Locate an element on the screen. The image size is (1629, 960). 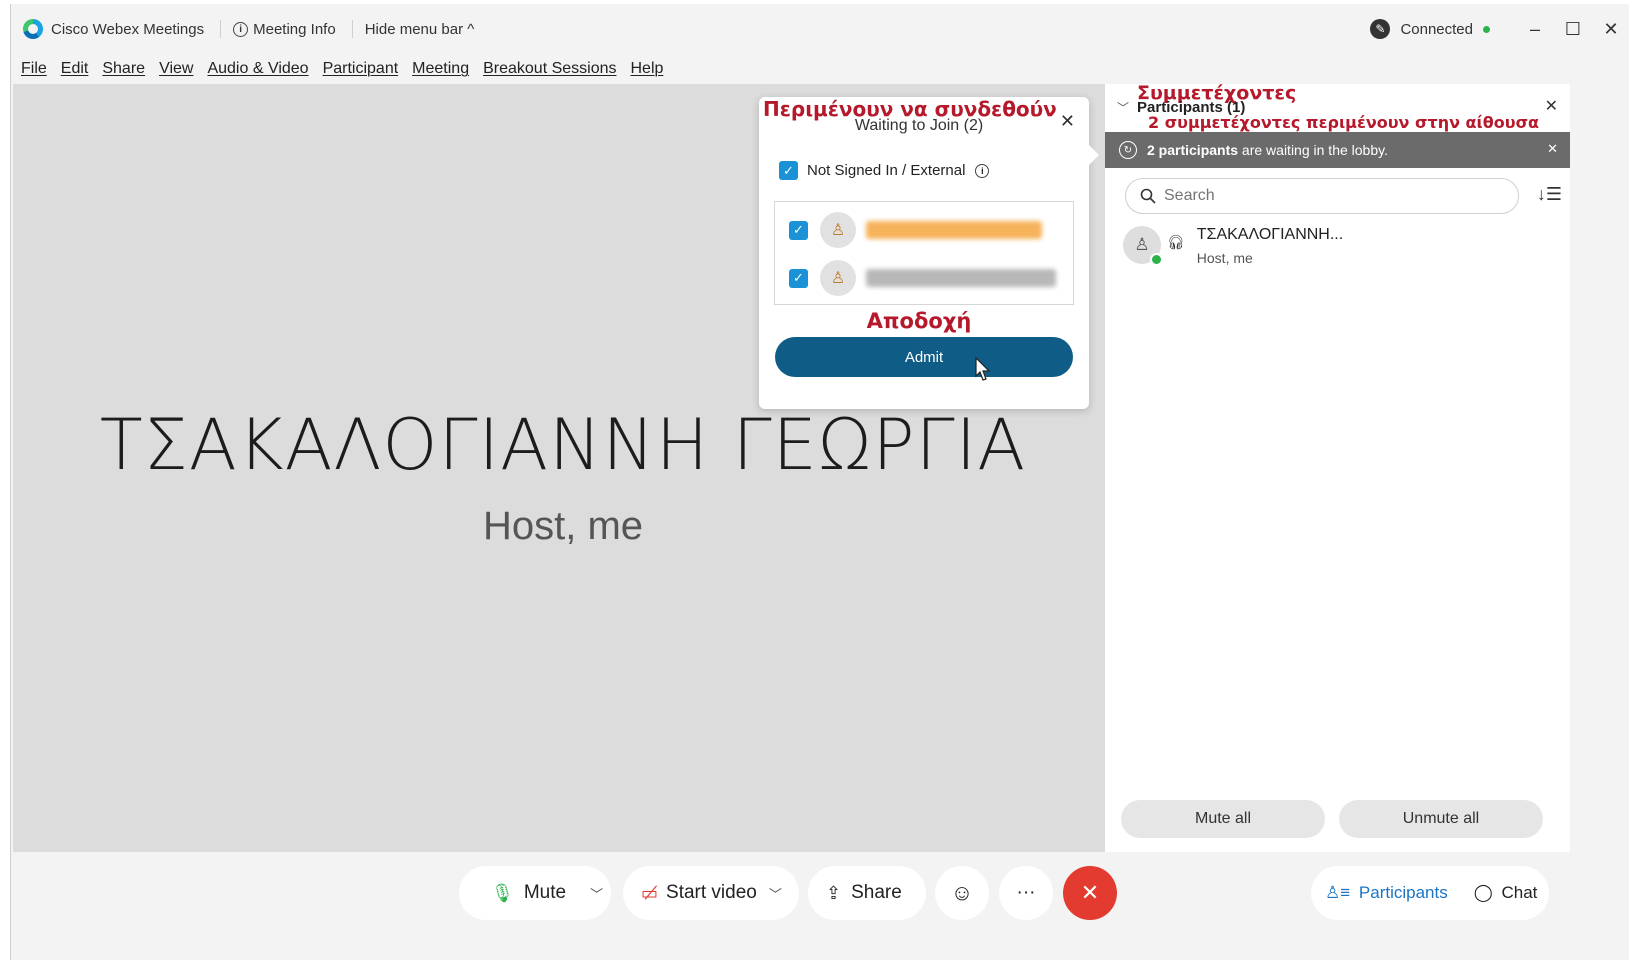
group-label: Not Signed In / External is located at coordinates (886, 170).